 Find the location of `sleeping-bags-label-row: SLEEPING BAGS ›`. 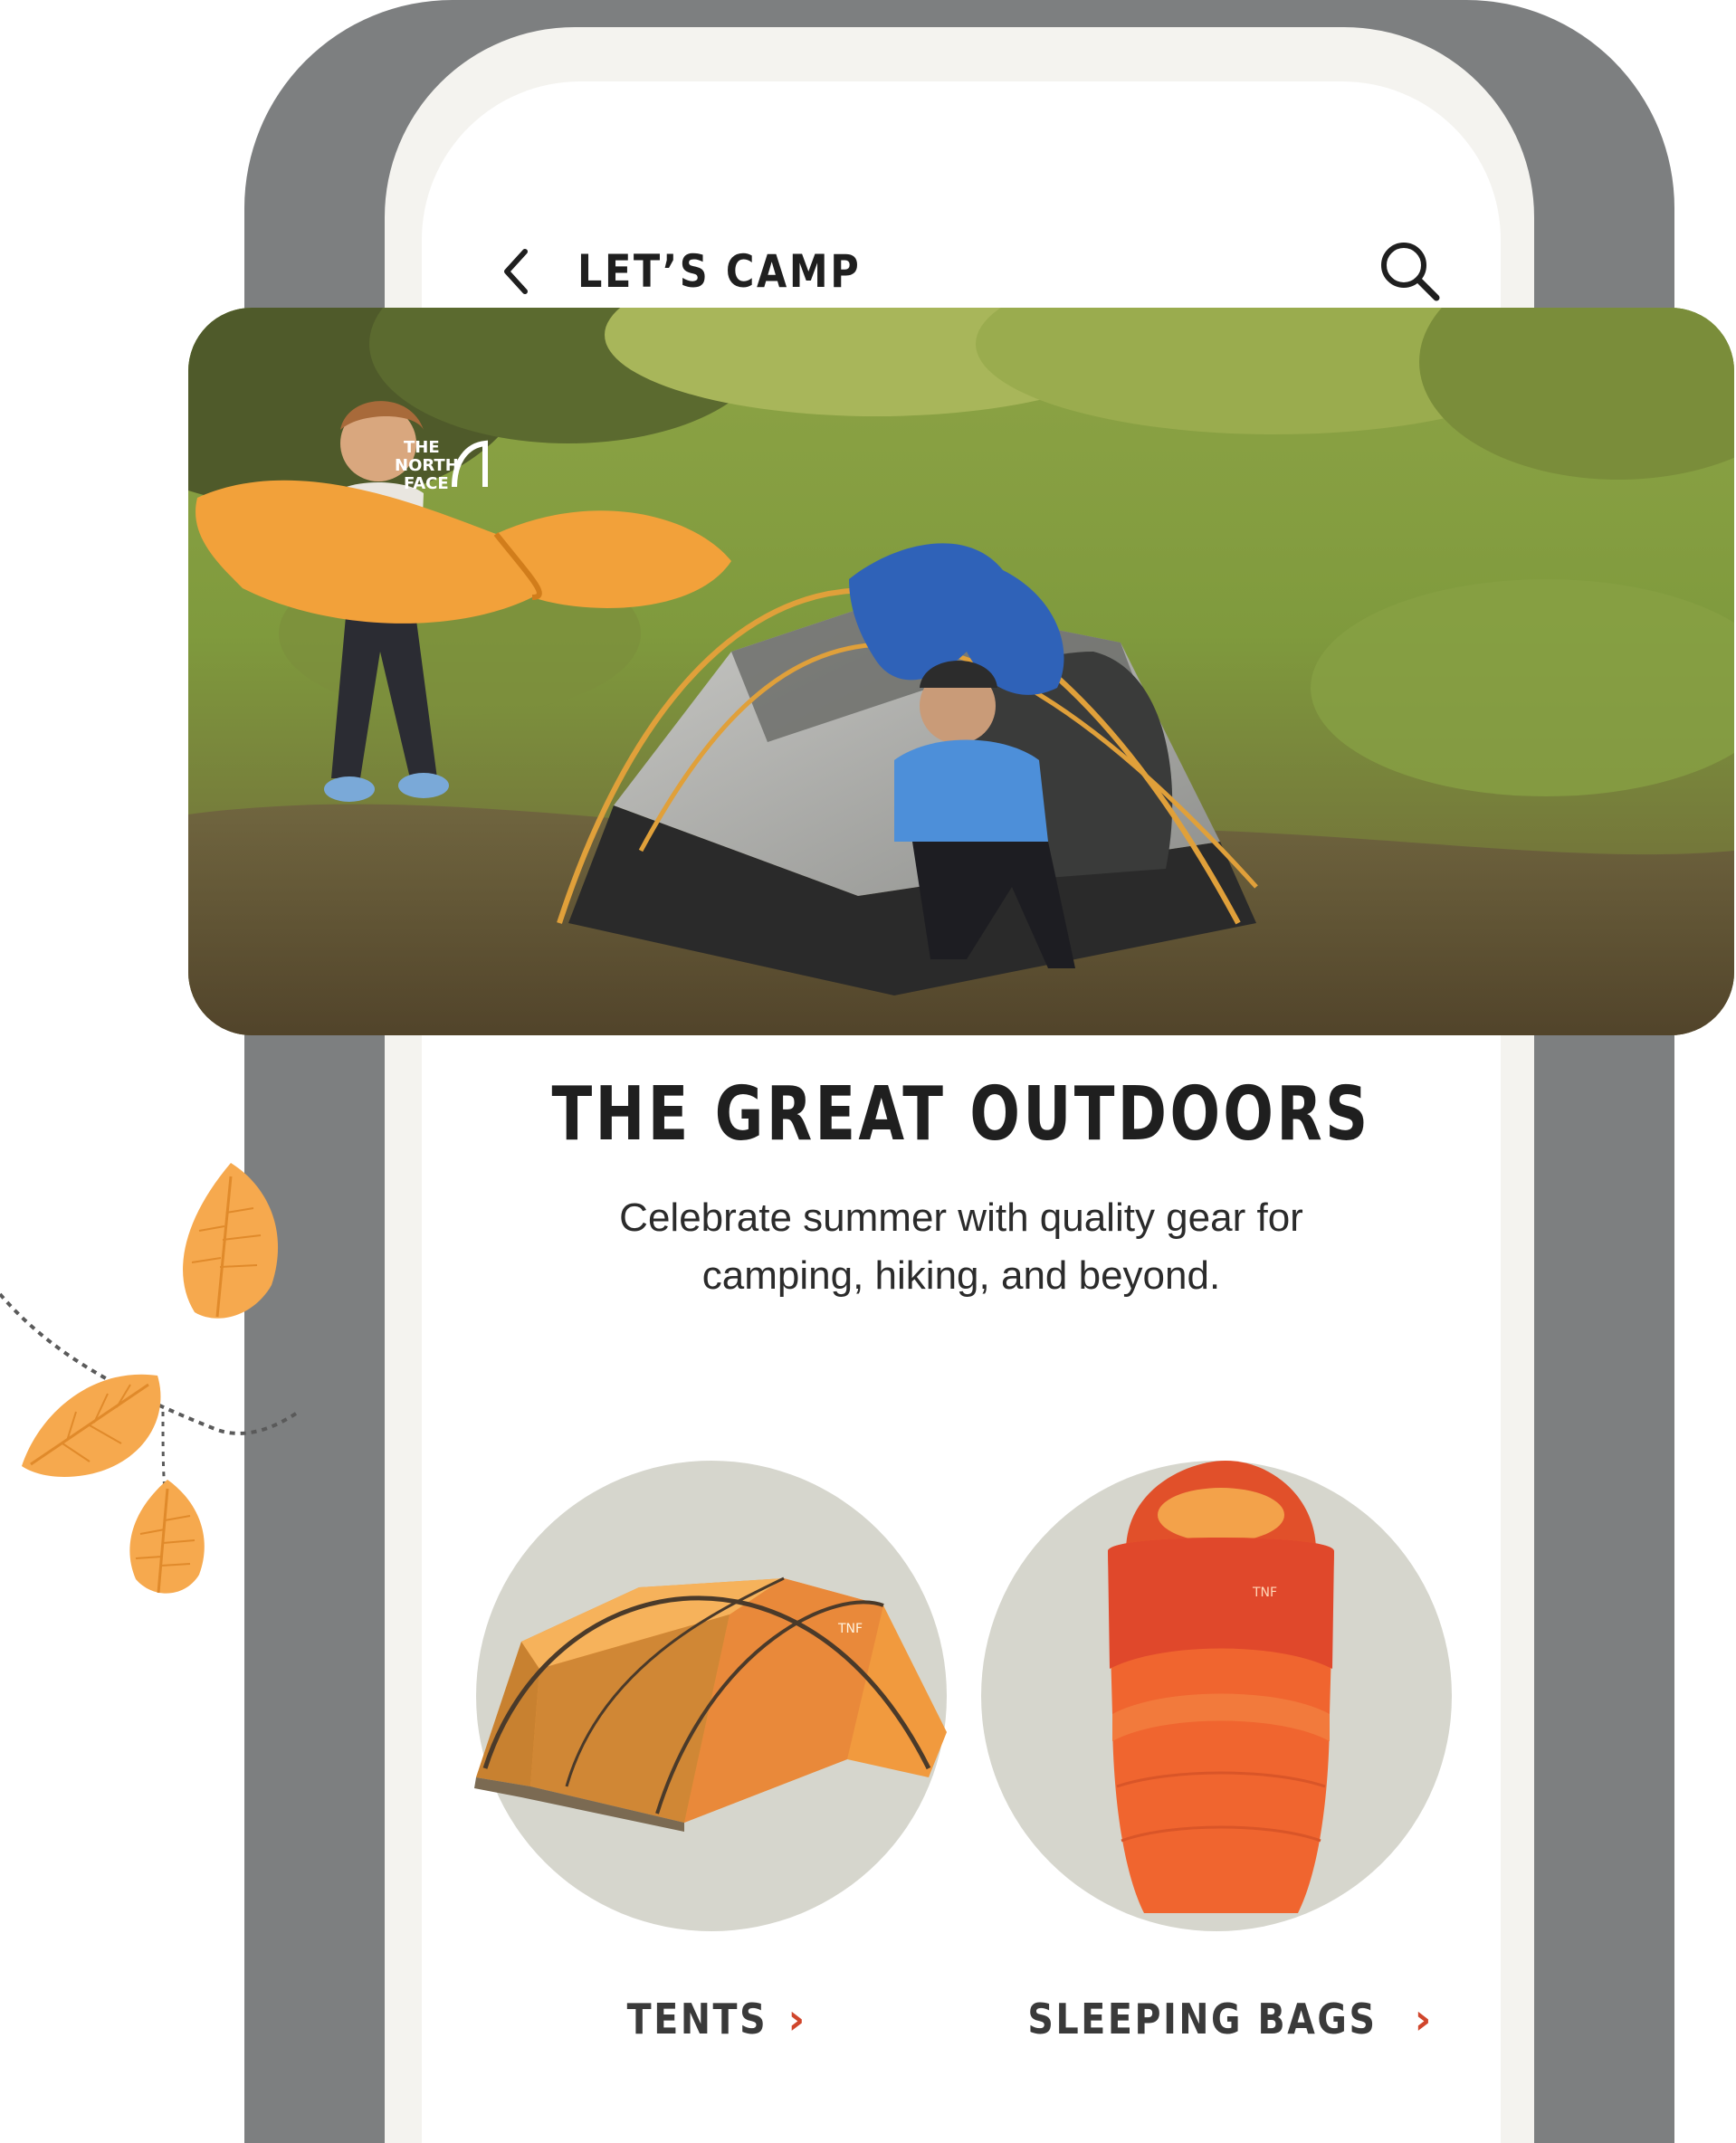

sleeping-bags-label-row: SLEEPING BAGS › is located at coordinates (1216, 2019).